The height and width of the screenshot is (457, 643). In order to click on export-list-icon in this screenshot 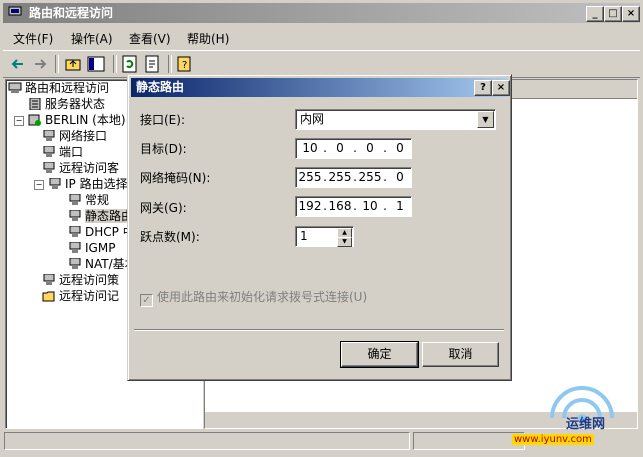, I will do `click(153, 64)`.